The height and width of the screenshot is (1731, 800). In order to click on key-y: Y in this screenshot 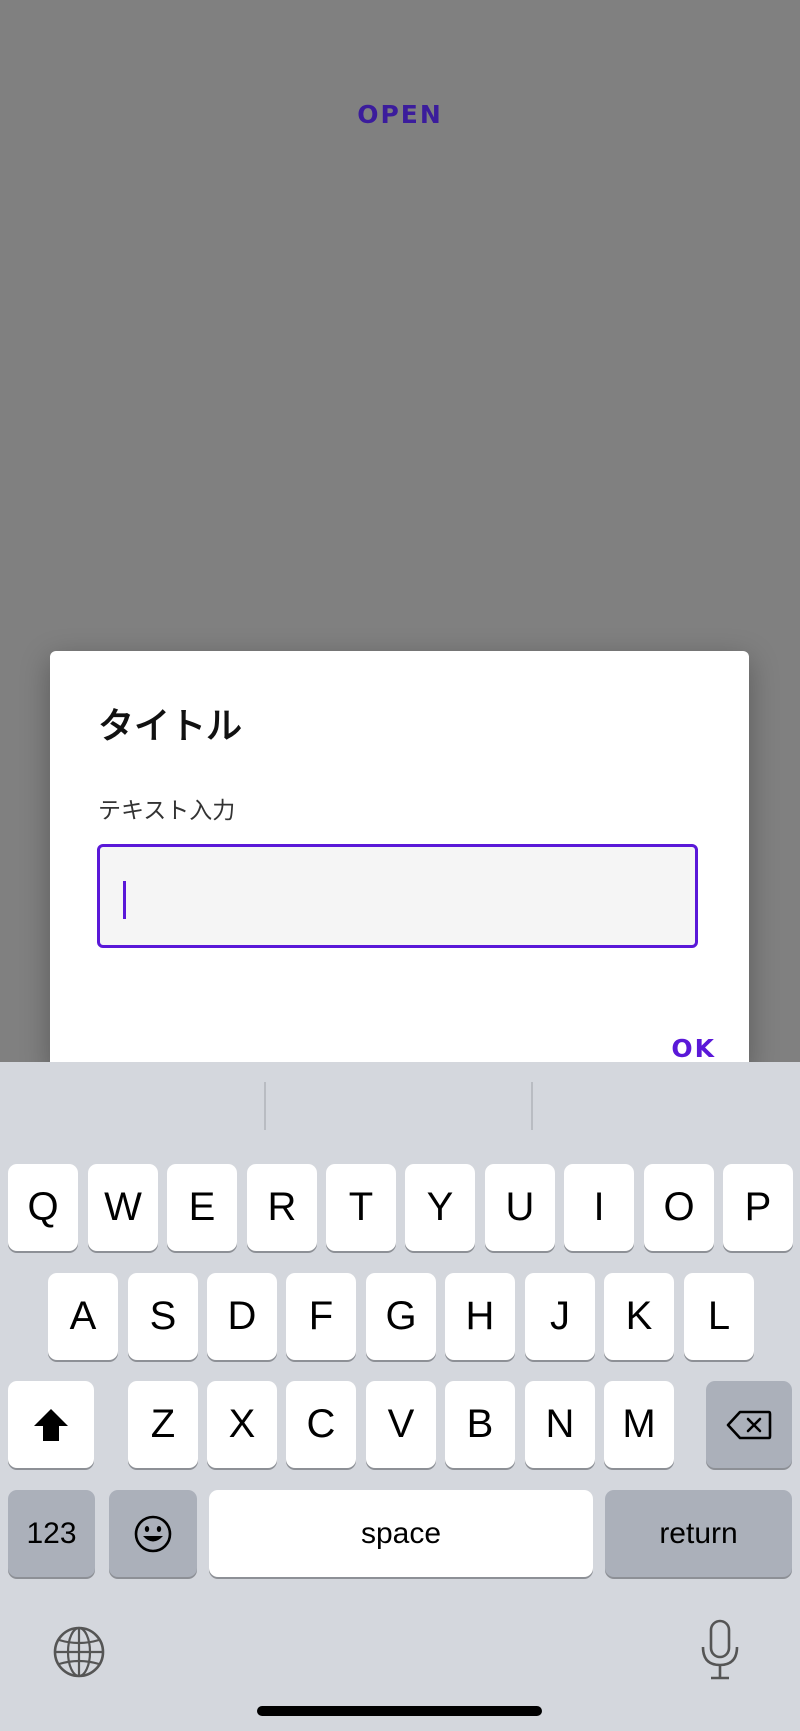, I will do `click(440, 1207)`.